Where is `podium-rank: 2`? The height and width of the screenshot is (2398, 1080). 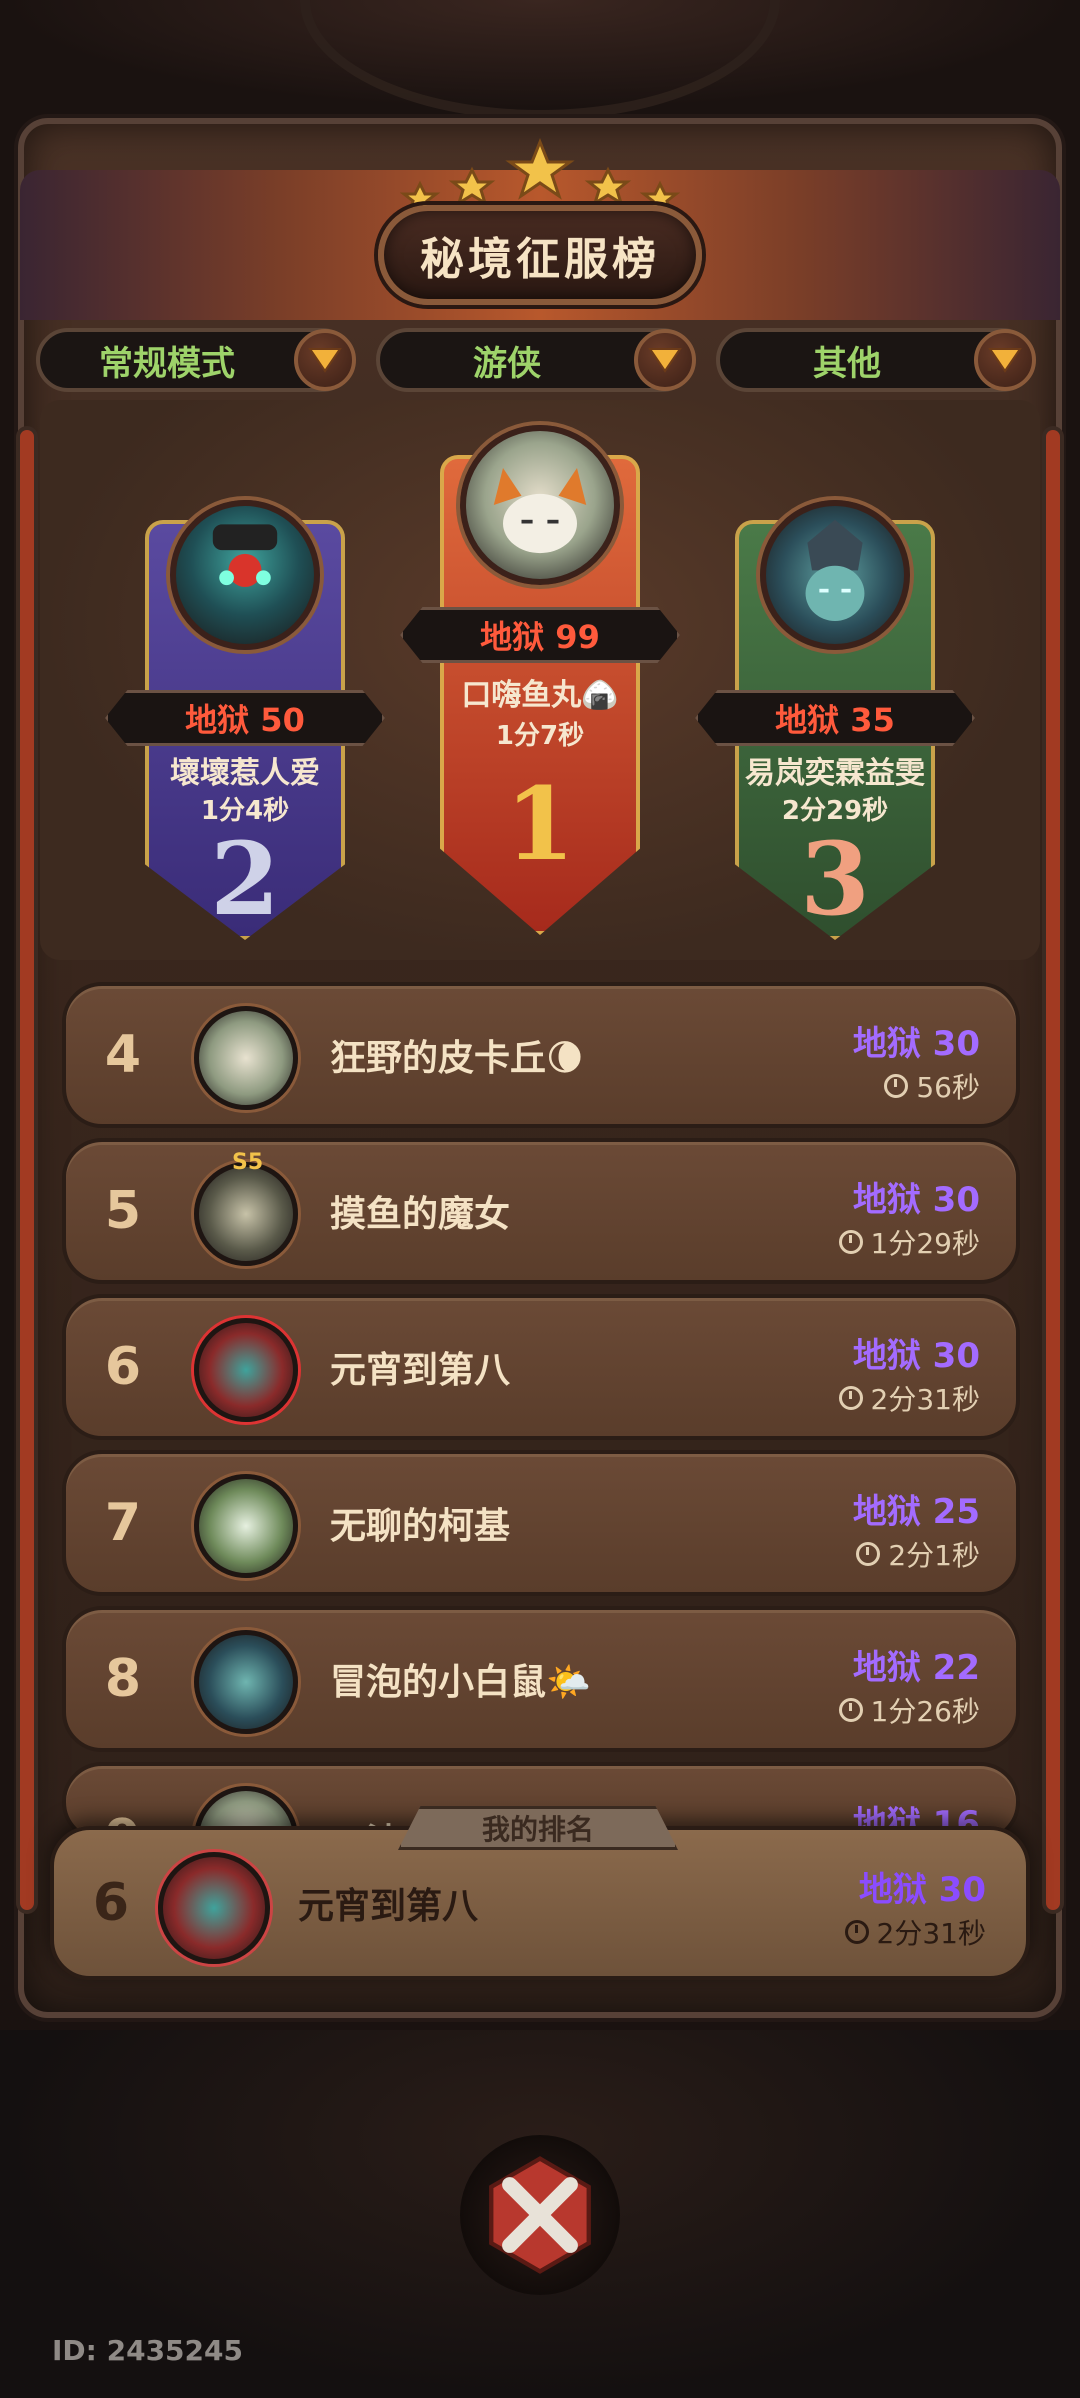
podium-rank: 2 is located at coordinates (245, 879).